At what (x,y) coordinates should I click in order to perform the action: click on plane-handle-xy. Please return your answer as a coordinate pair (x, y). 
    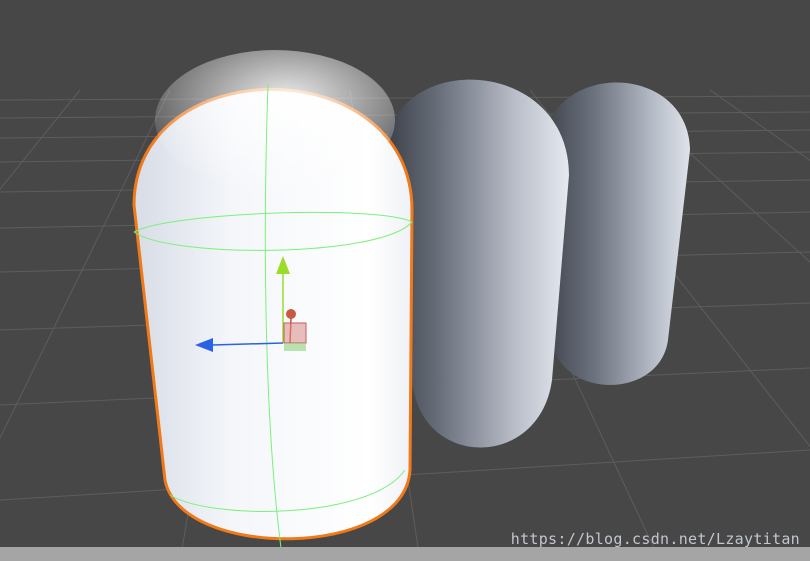
    Looking at the image, I should click on (295, 333).